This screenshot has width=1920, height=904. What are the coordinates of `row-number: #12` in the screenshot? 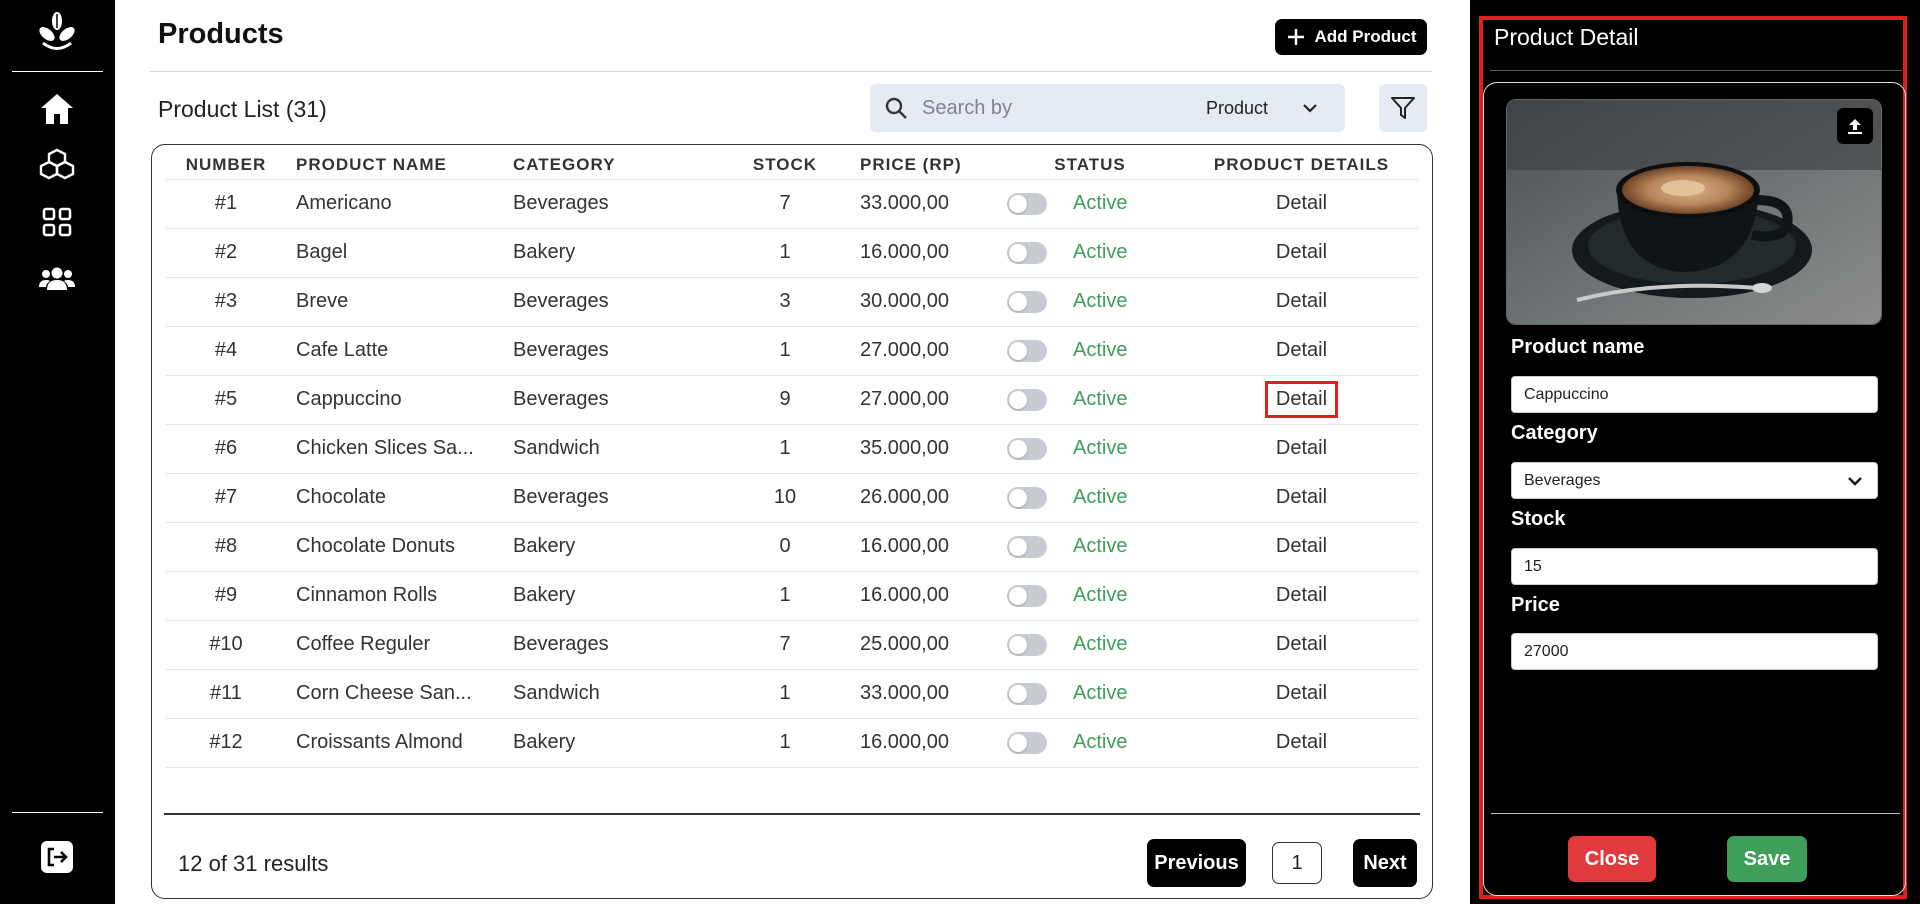 It's located at (226, 743).